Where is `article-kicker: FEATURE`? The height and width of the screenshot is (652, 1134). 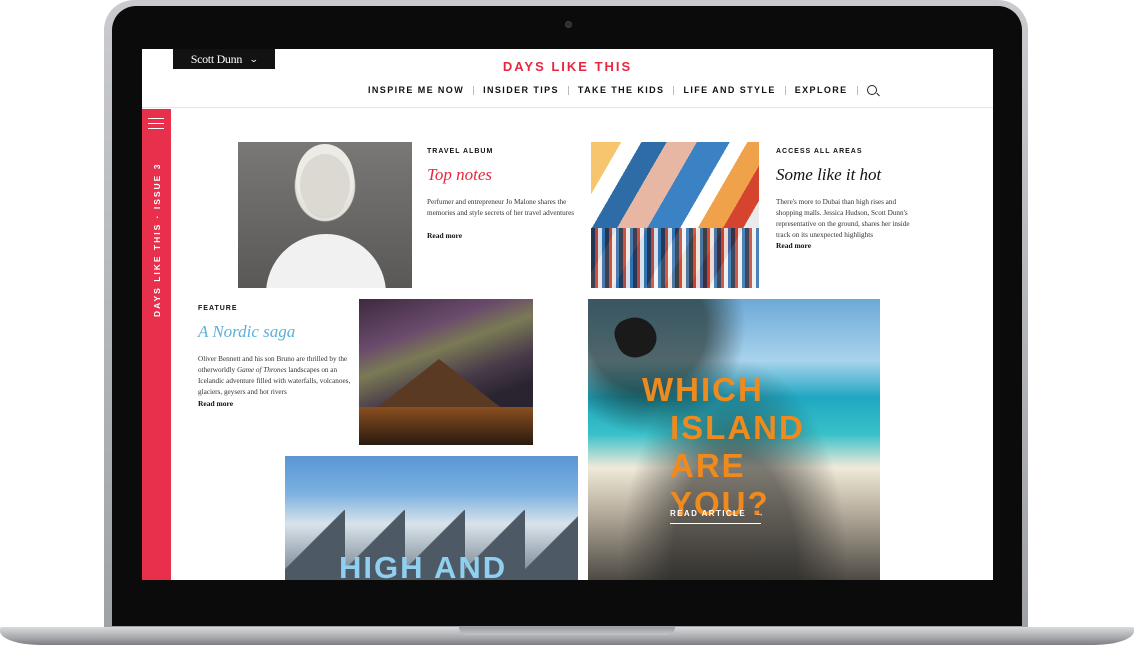 article-kicker: FEATURE is located at coordinates (218, 308).